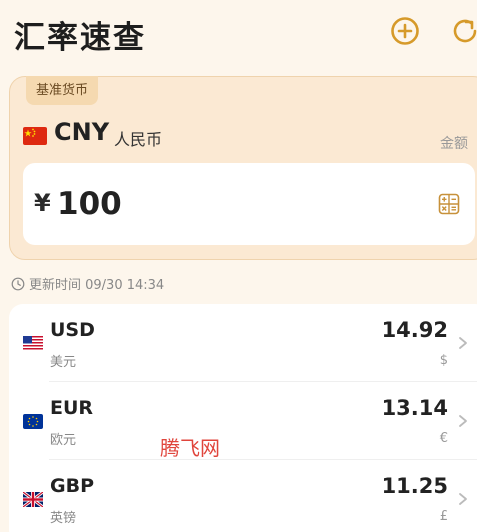  Describe the element at coordinates (454, 144) in the screenshot. I see `amount-label: 金额` at that location.